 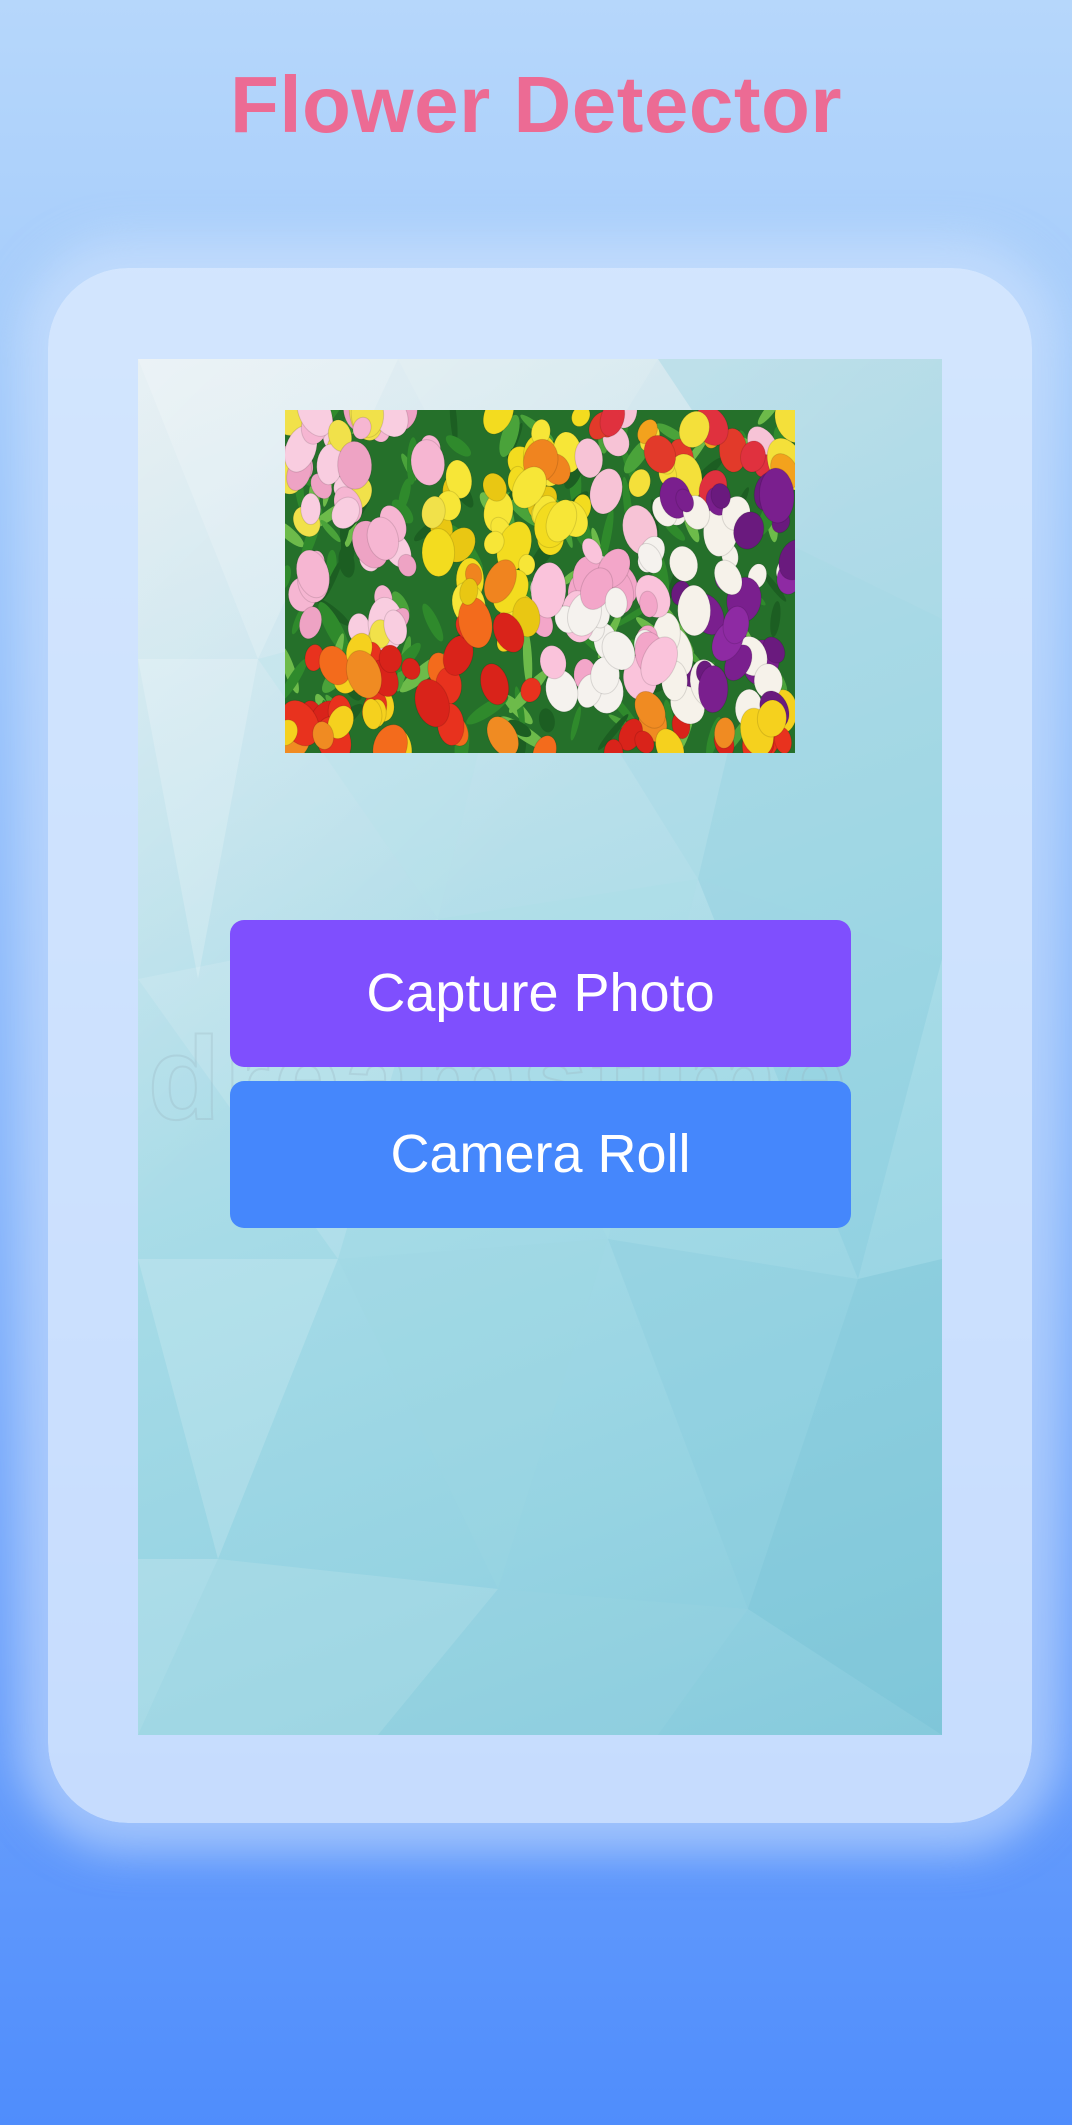 I want to click on capture-photo-button: Capture Photo, so click(x=540, y=993).